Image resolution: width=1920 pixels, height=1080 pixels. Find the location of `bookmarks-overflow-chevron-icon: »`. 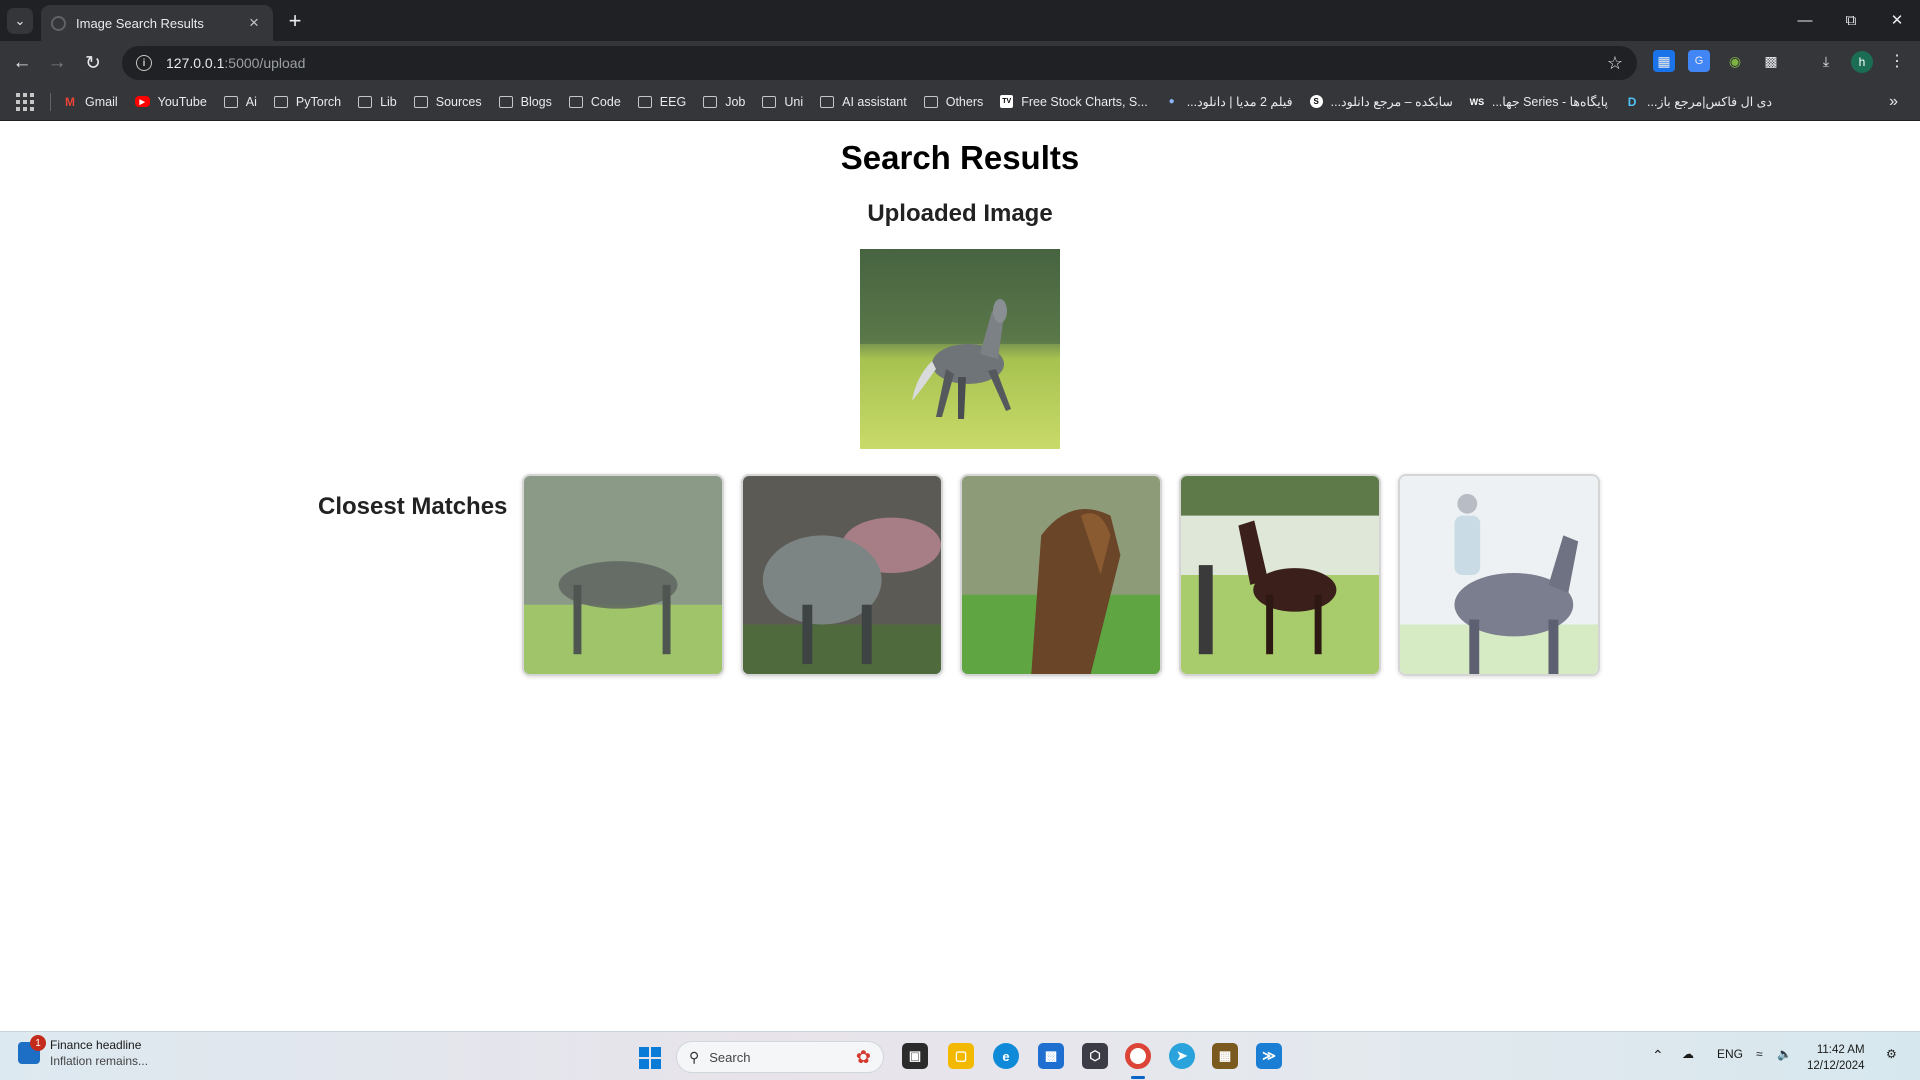

bookmarks-overflow-chevron-icon: » is located at coordinates (1893, 102).